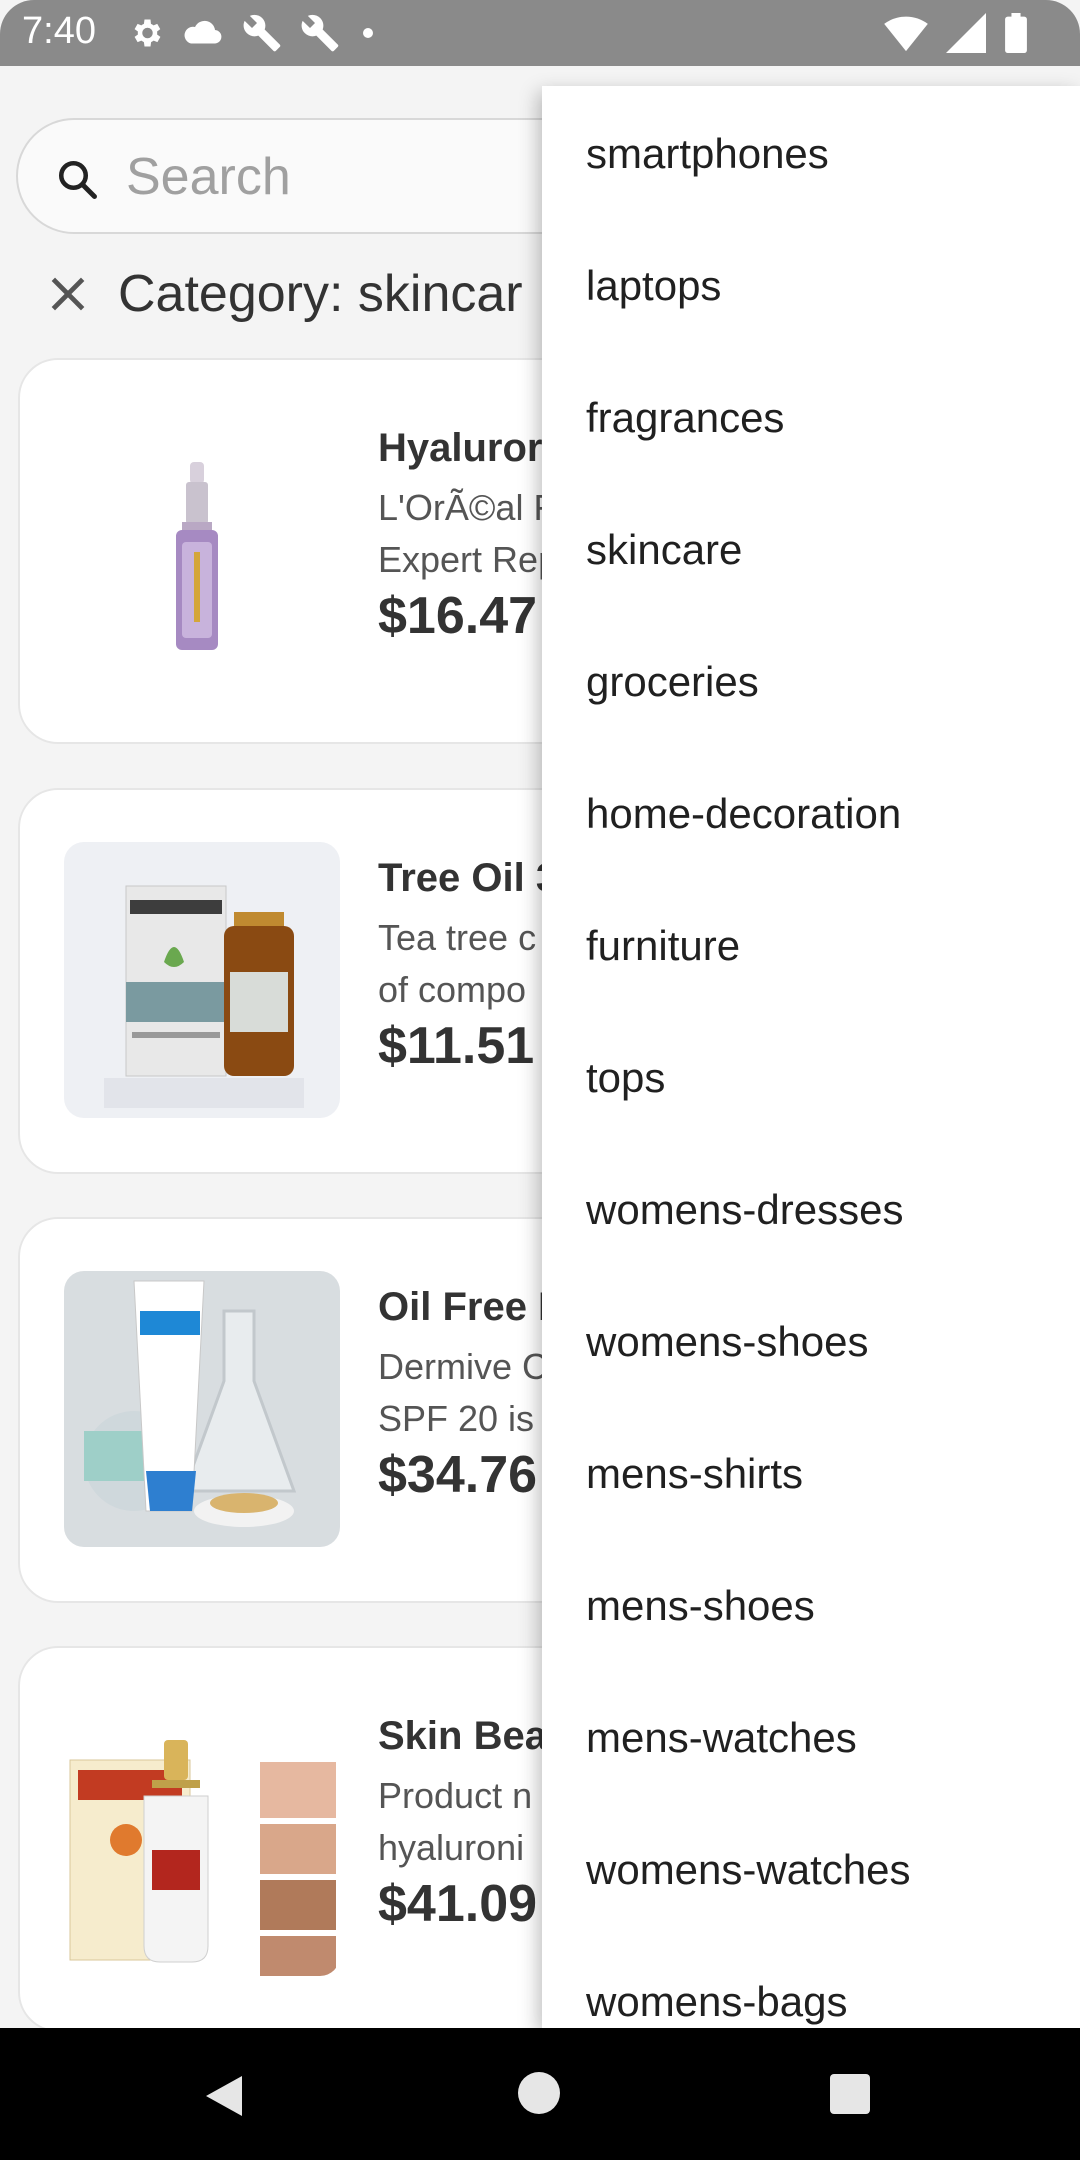 This screenshot has height=2160, width=1080. What do you see at coordinates (906, 34) in the screenshot?
I see `wifi-icon` at bounding box center [906, 34].